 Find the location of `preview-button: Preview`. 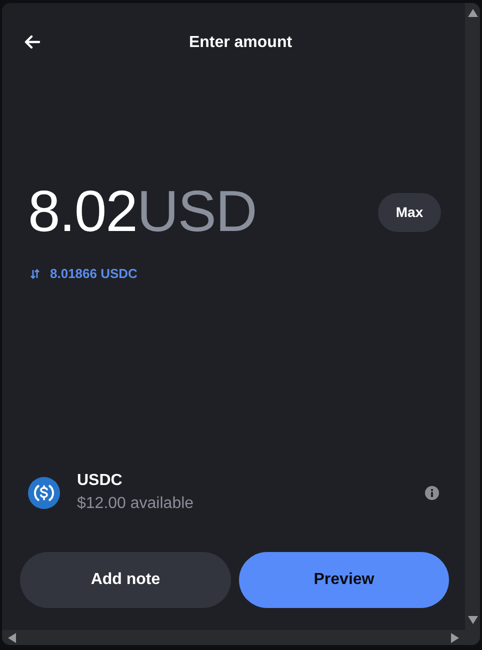

preview-button: Preview is located at coordinates (344, 580).